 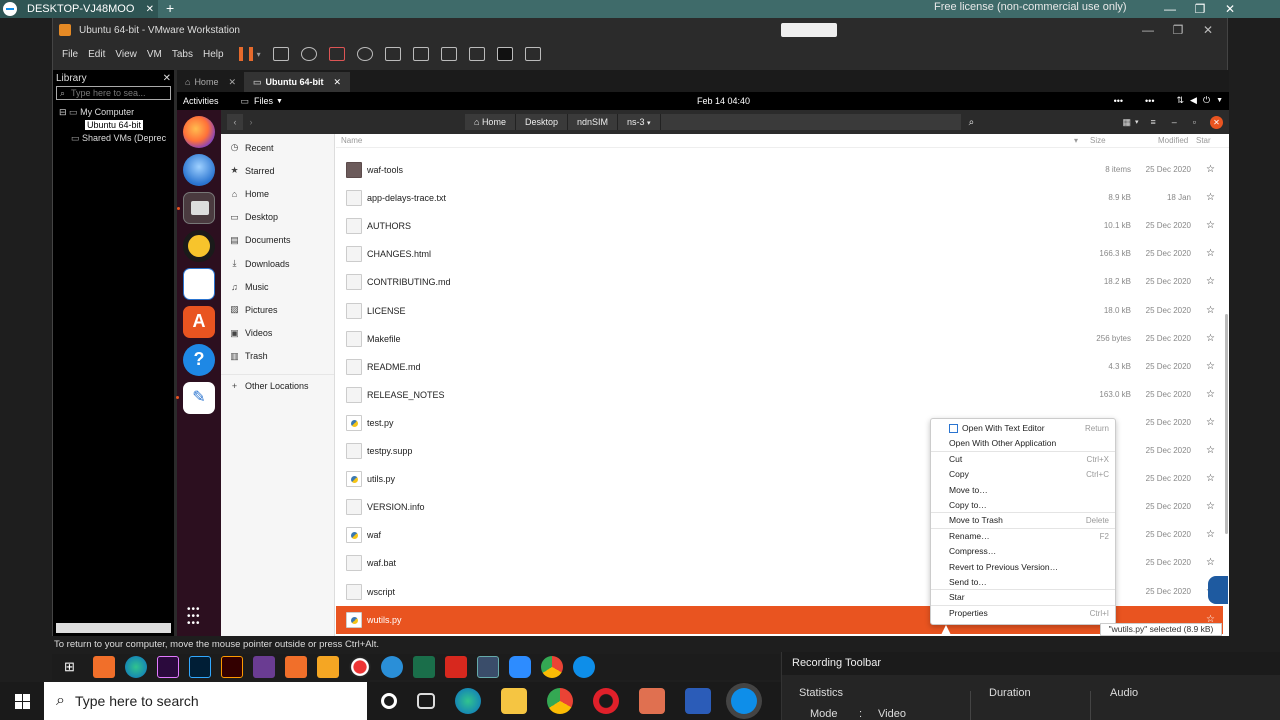 What do you see at coordinates (1193, 100) in the screenshot?
I see `volume-icon: ◀` at bounding box center [1193, 100].